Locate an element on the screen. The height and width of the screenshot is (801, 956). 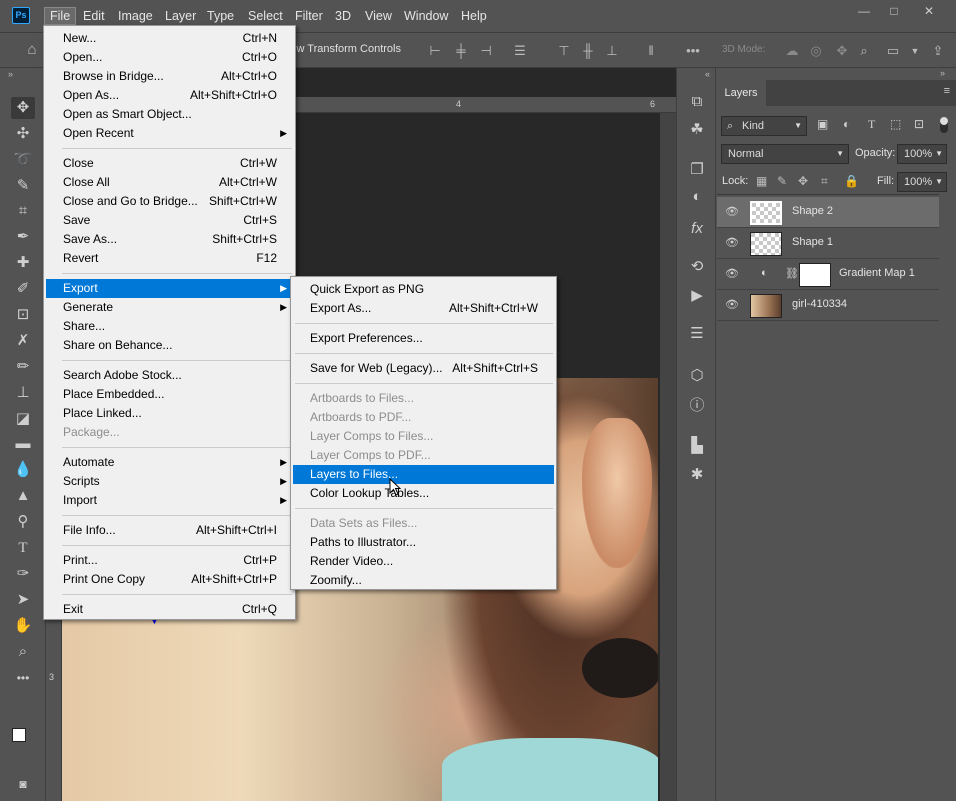
panel-menu-icon: ≡ is located at coordinates (947, 91).